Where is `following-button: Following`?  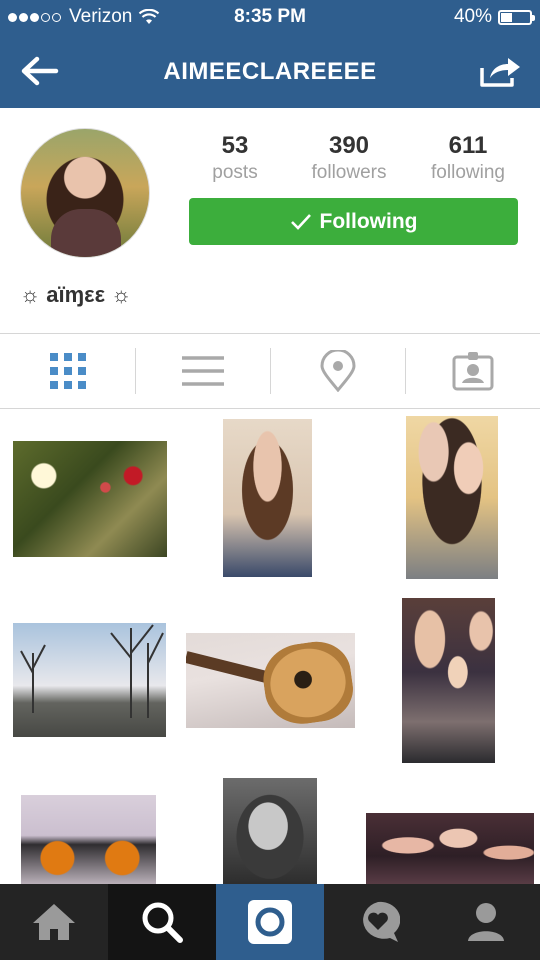
following-button: Following is located at coordinates (353, 221).